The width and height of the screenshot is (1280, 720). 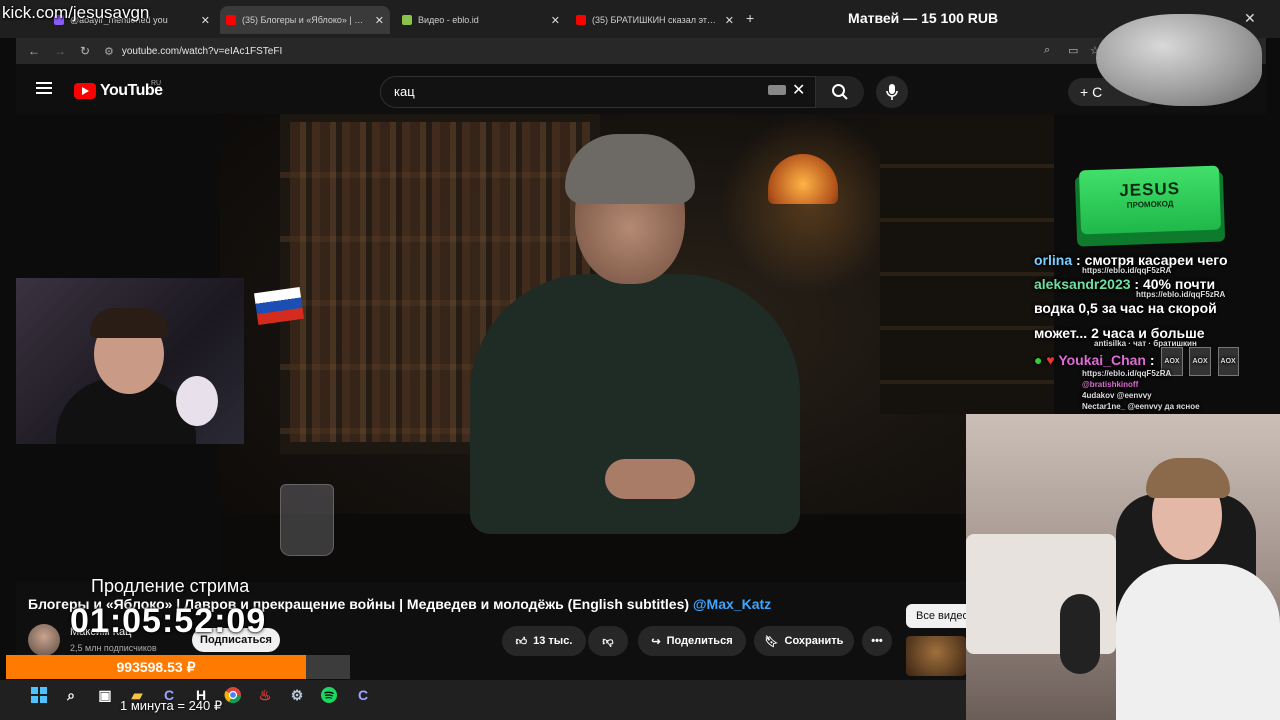 I want to click on kick-channel-url: kick.com/jesusavgn, so click(x=76, y=12).